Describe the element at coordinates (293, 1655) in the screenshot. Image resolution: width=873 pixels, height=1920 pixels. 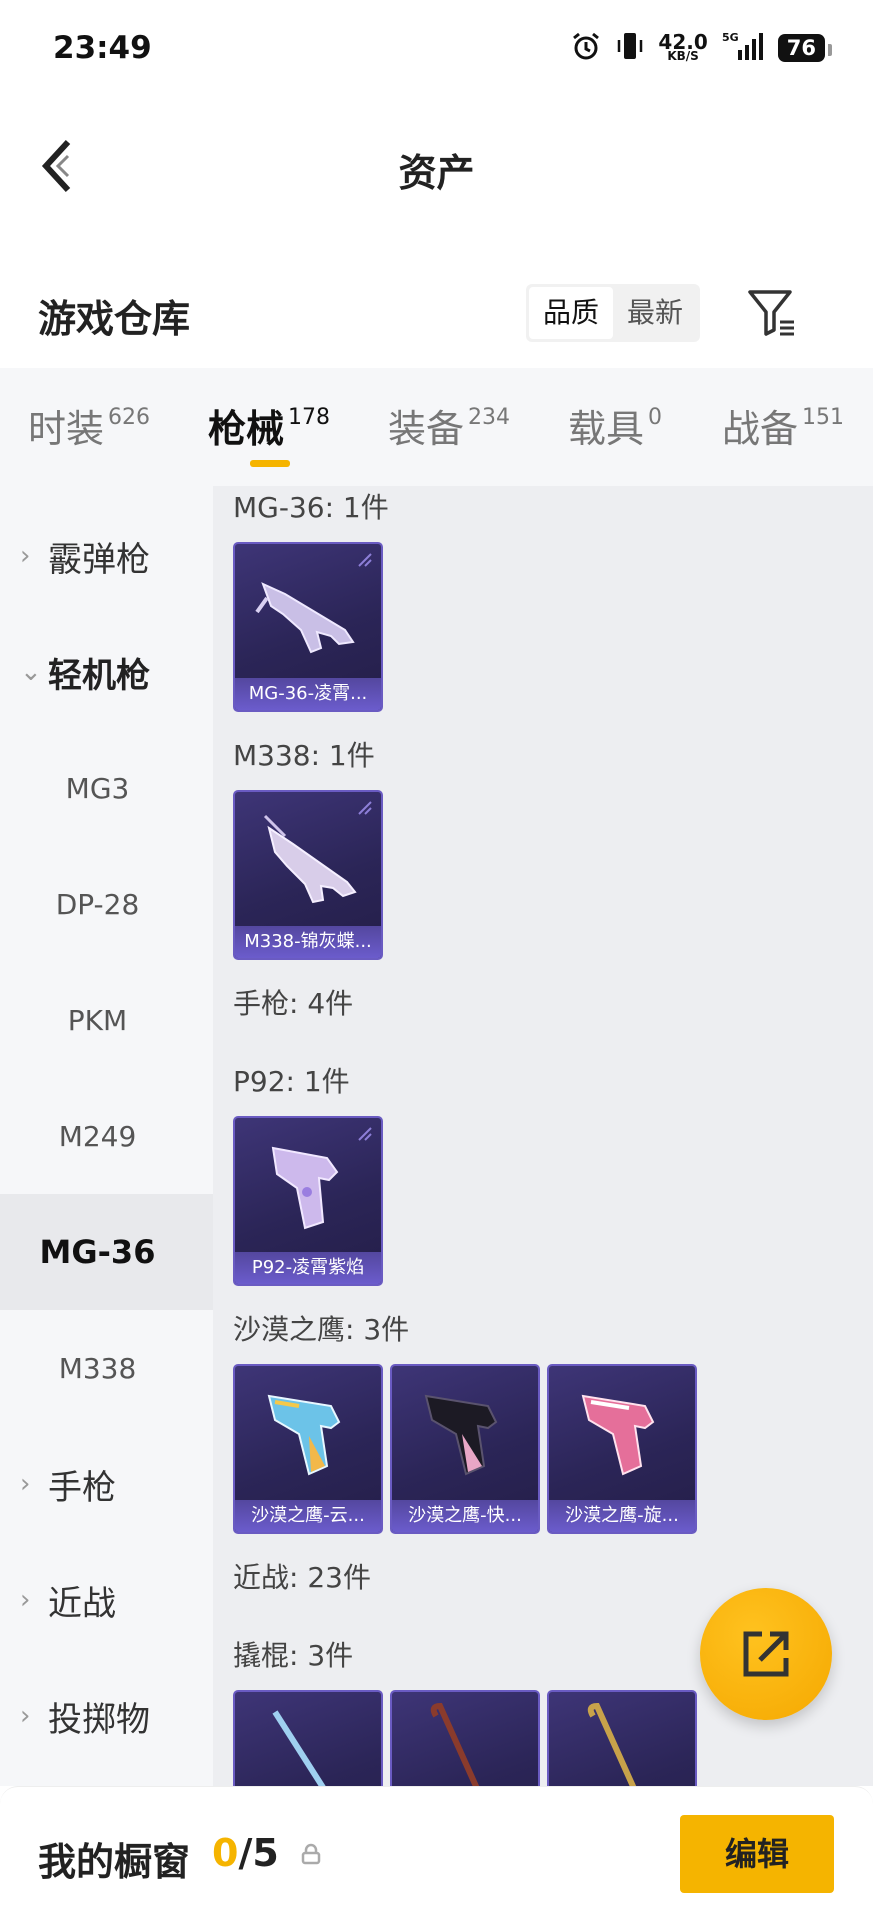
I see `section-header: 撬棍: 3件` at that location.